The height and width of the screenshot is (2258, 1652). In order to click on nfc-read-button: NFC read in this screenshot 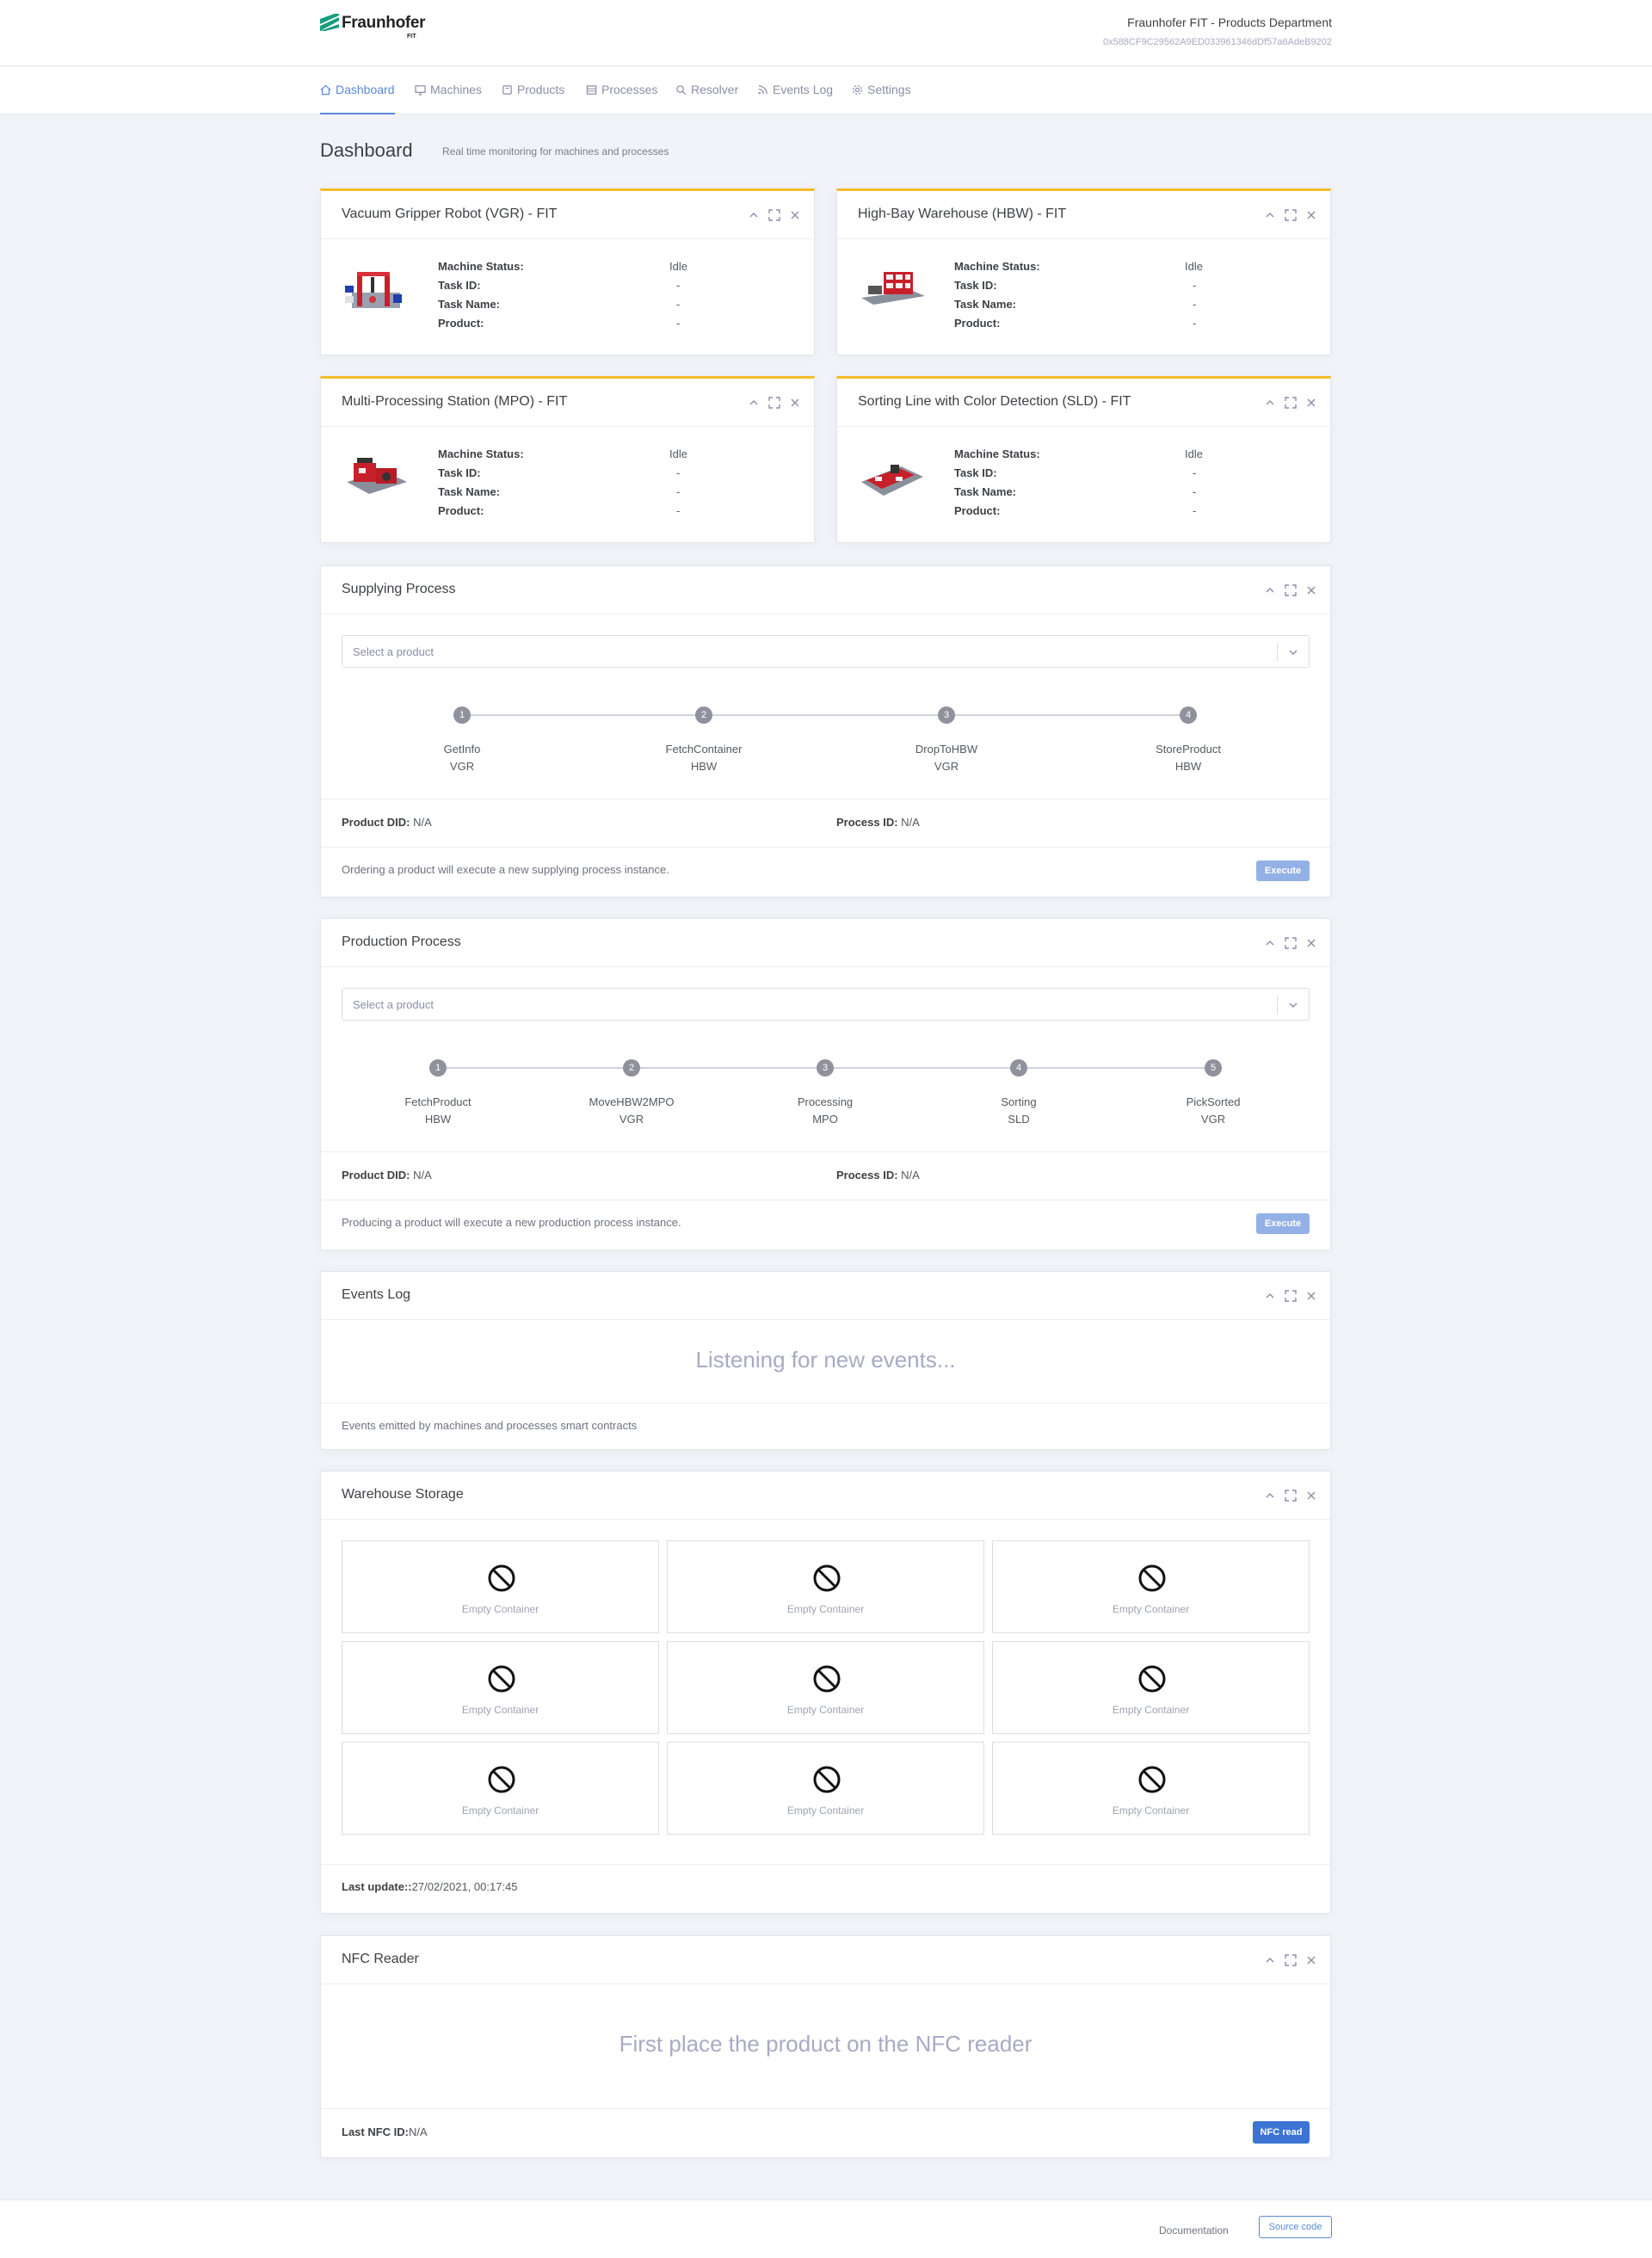, I will do `click(1281, 2132)`.